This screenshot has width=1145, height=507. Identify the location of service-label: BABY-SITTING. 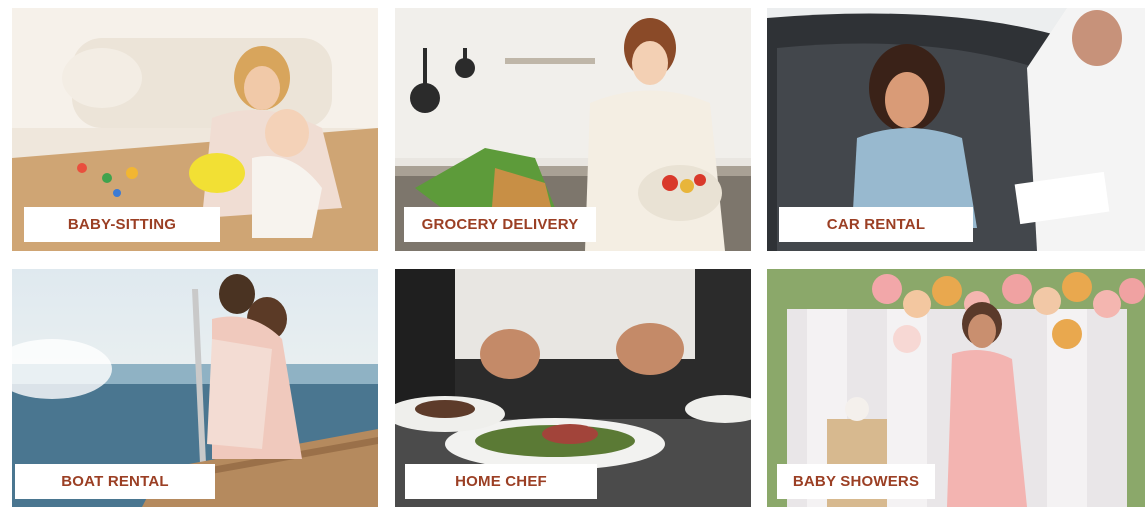
(122, 224).